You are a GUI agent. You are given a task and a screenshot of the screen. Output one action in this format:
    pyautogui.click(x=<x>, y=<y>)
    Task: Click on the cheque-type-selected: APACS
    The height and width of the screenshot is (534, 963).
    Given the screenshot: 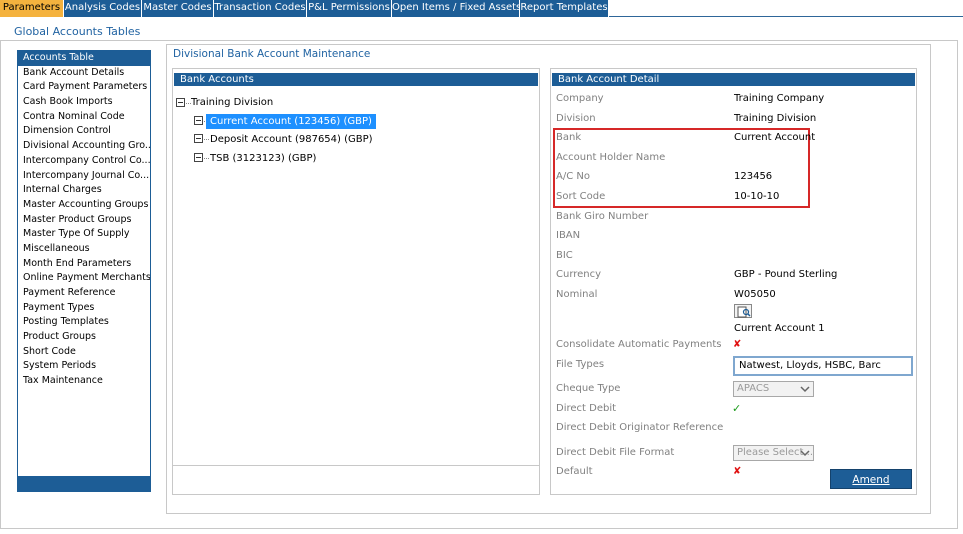 What is the action you would take?
    pyautogui.click(x=753, y=388)
    